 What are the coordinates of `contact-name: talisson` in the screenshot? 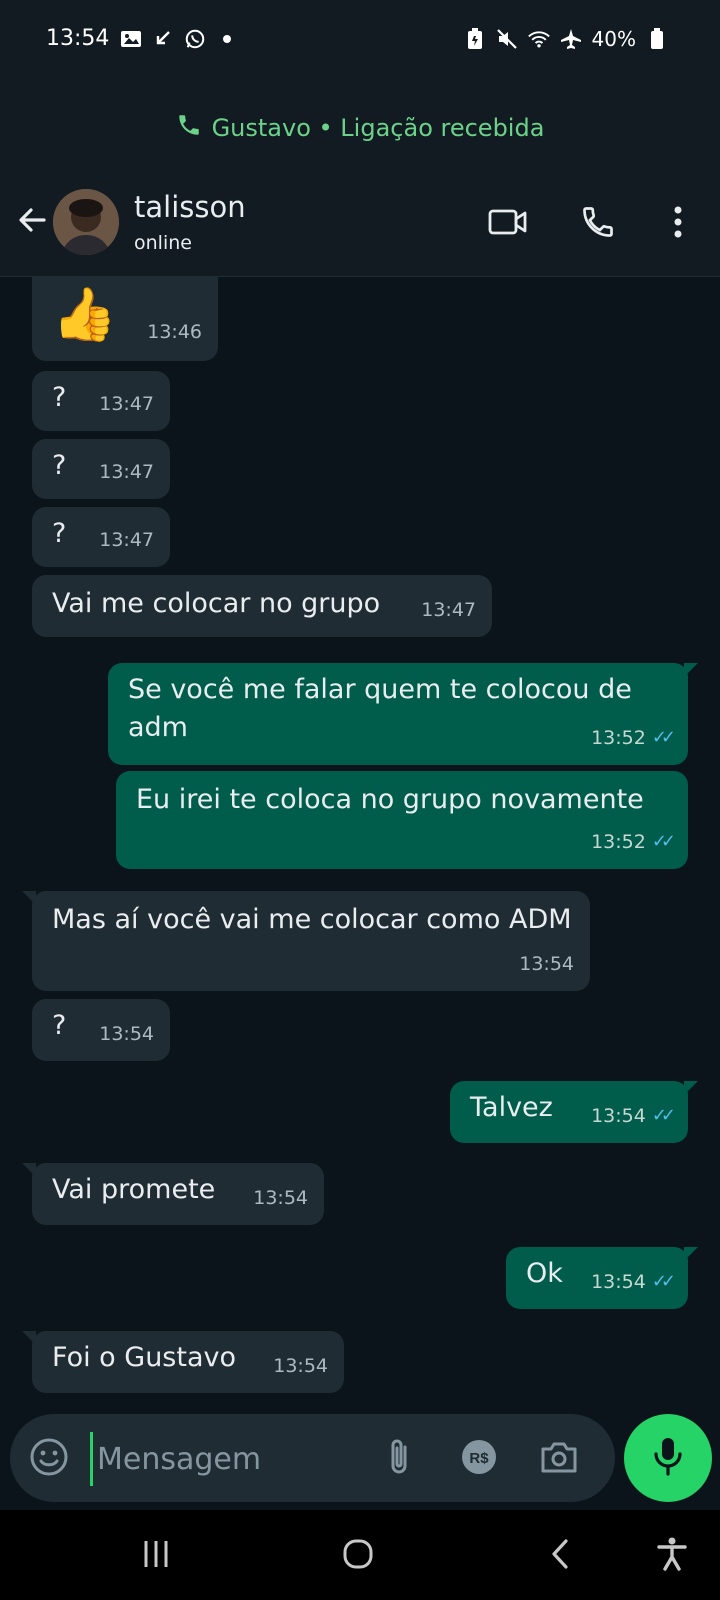 It's located at (190, 207).